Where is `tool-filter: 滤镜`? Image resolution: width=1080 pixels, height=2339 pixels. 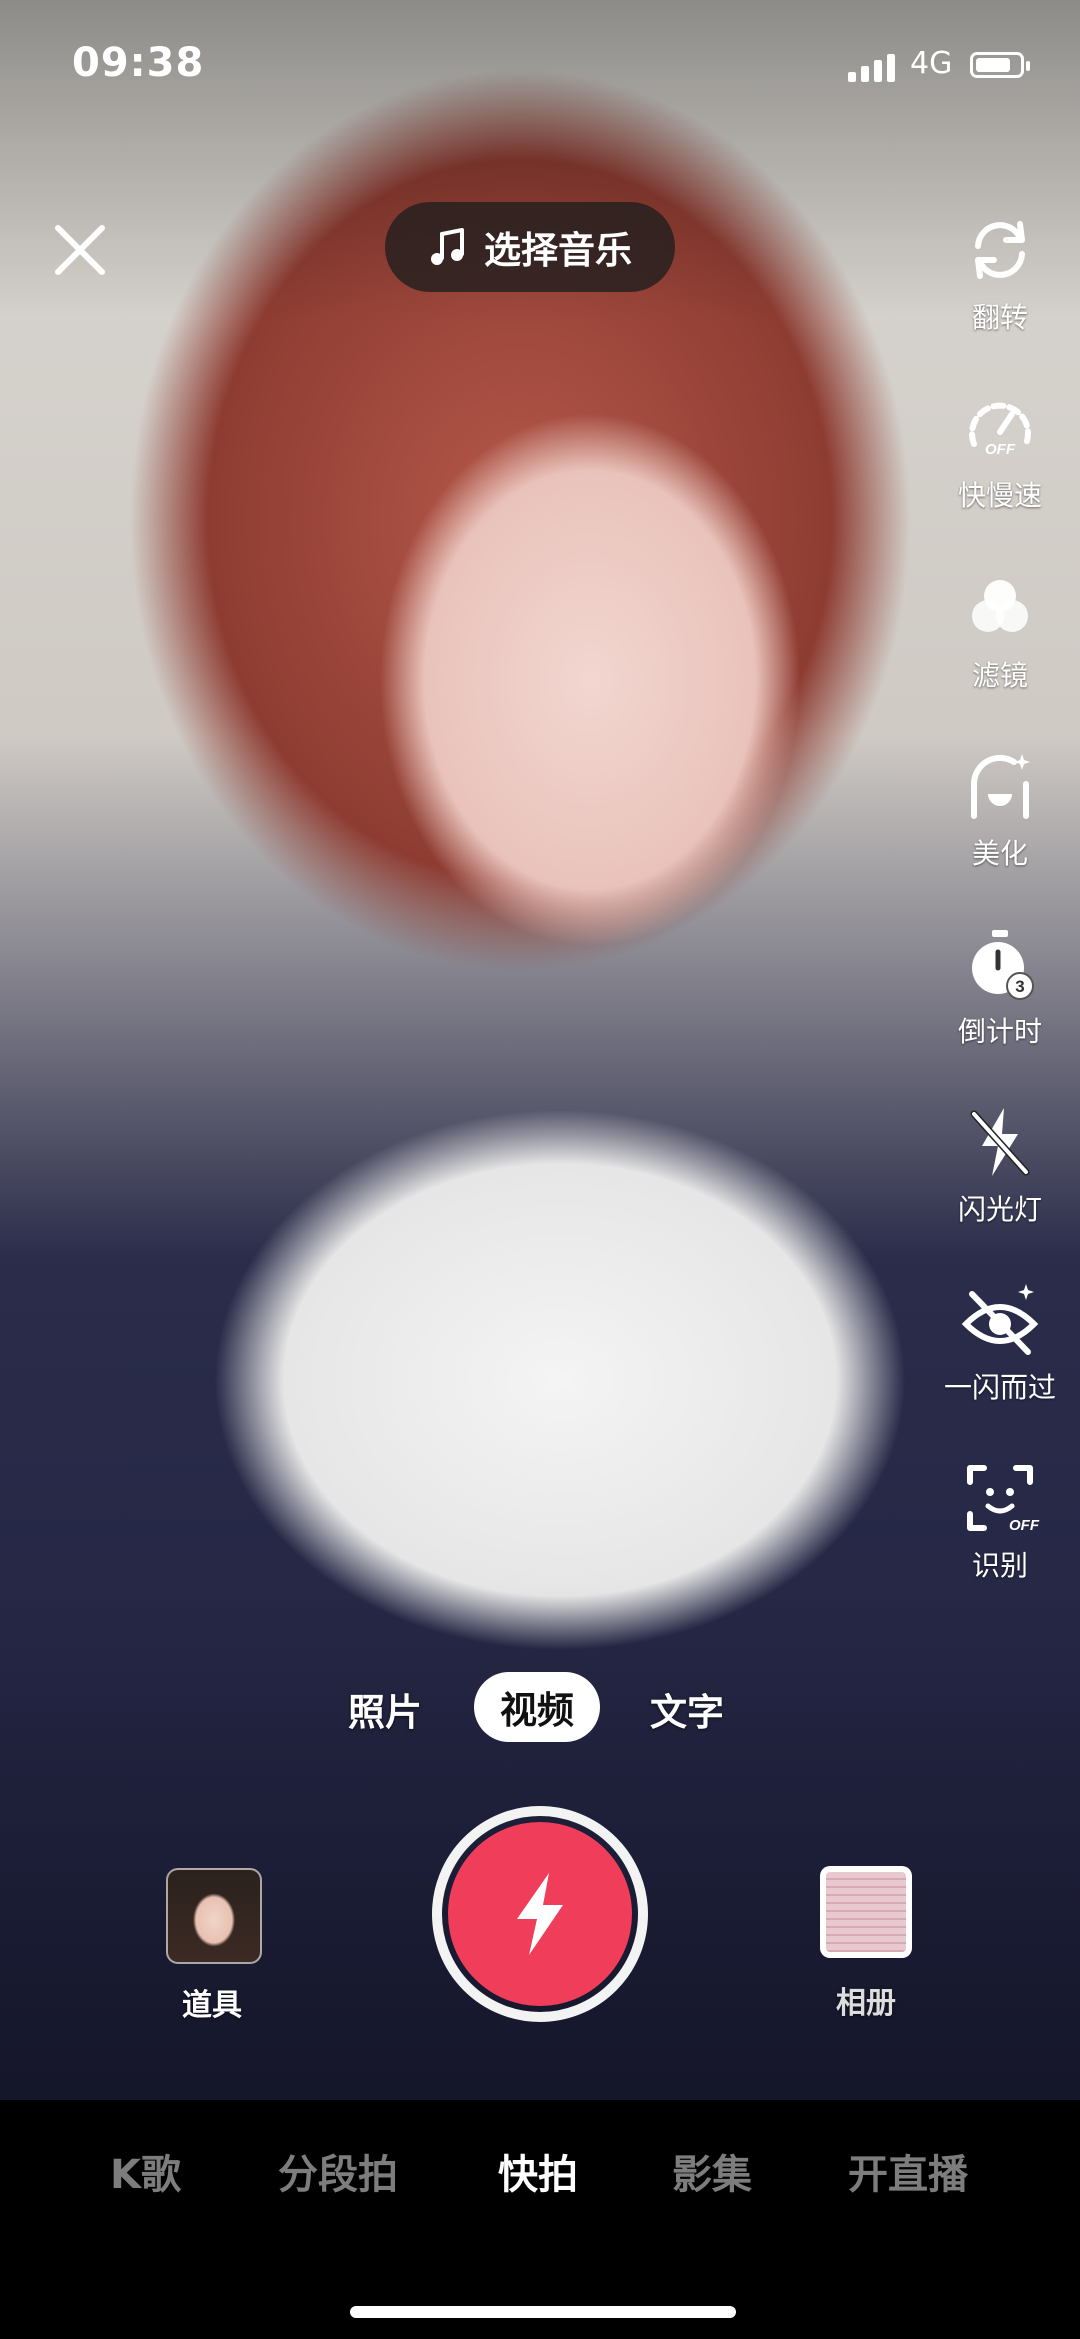
tool-filter: 滤镜 is located at coordinates (1000, 631).